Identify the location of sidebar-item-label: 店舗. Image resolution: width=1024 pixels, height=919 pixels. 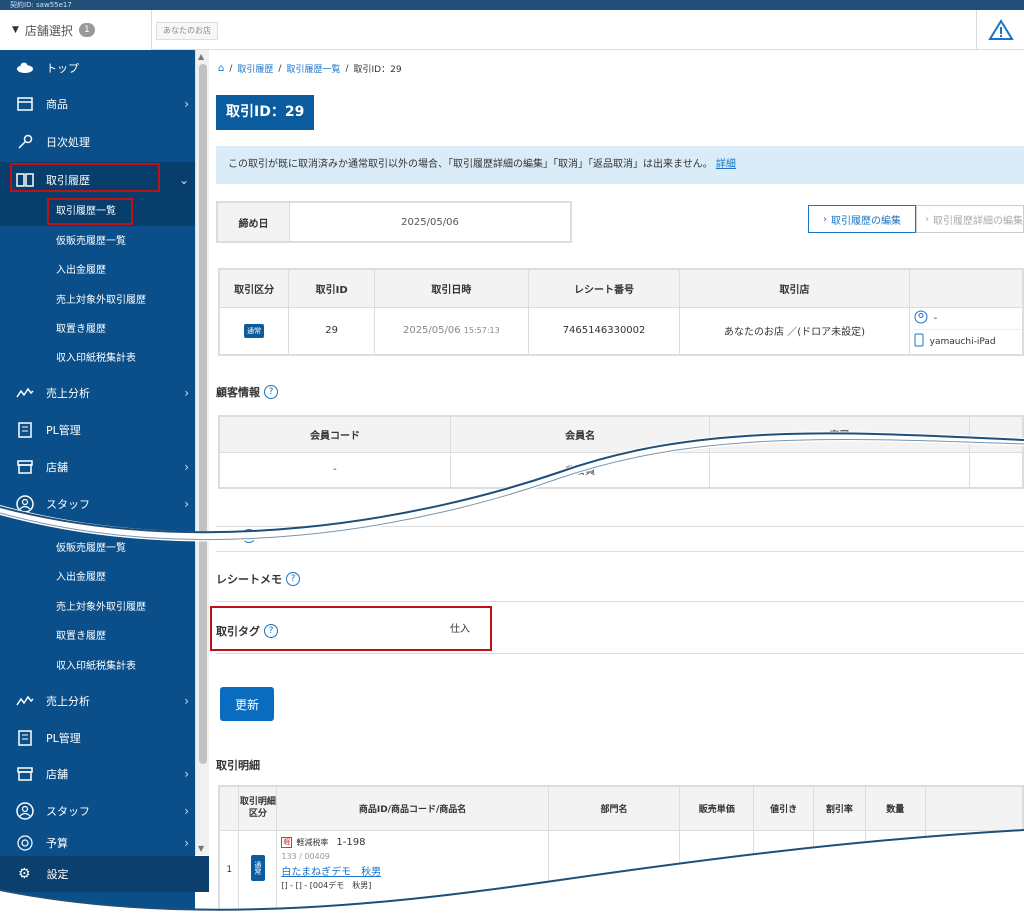
(57, 774).